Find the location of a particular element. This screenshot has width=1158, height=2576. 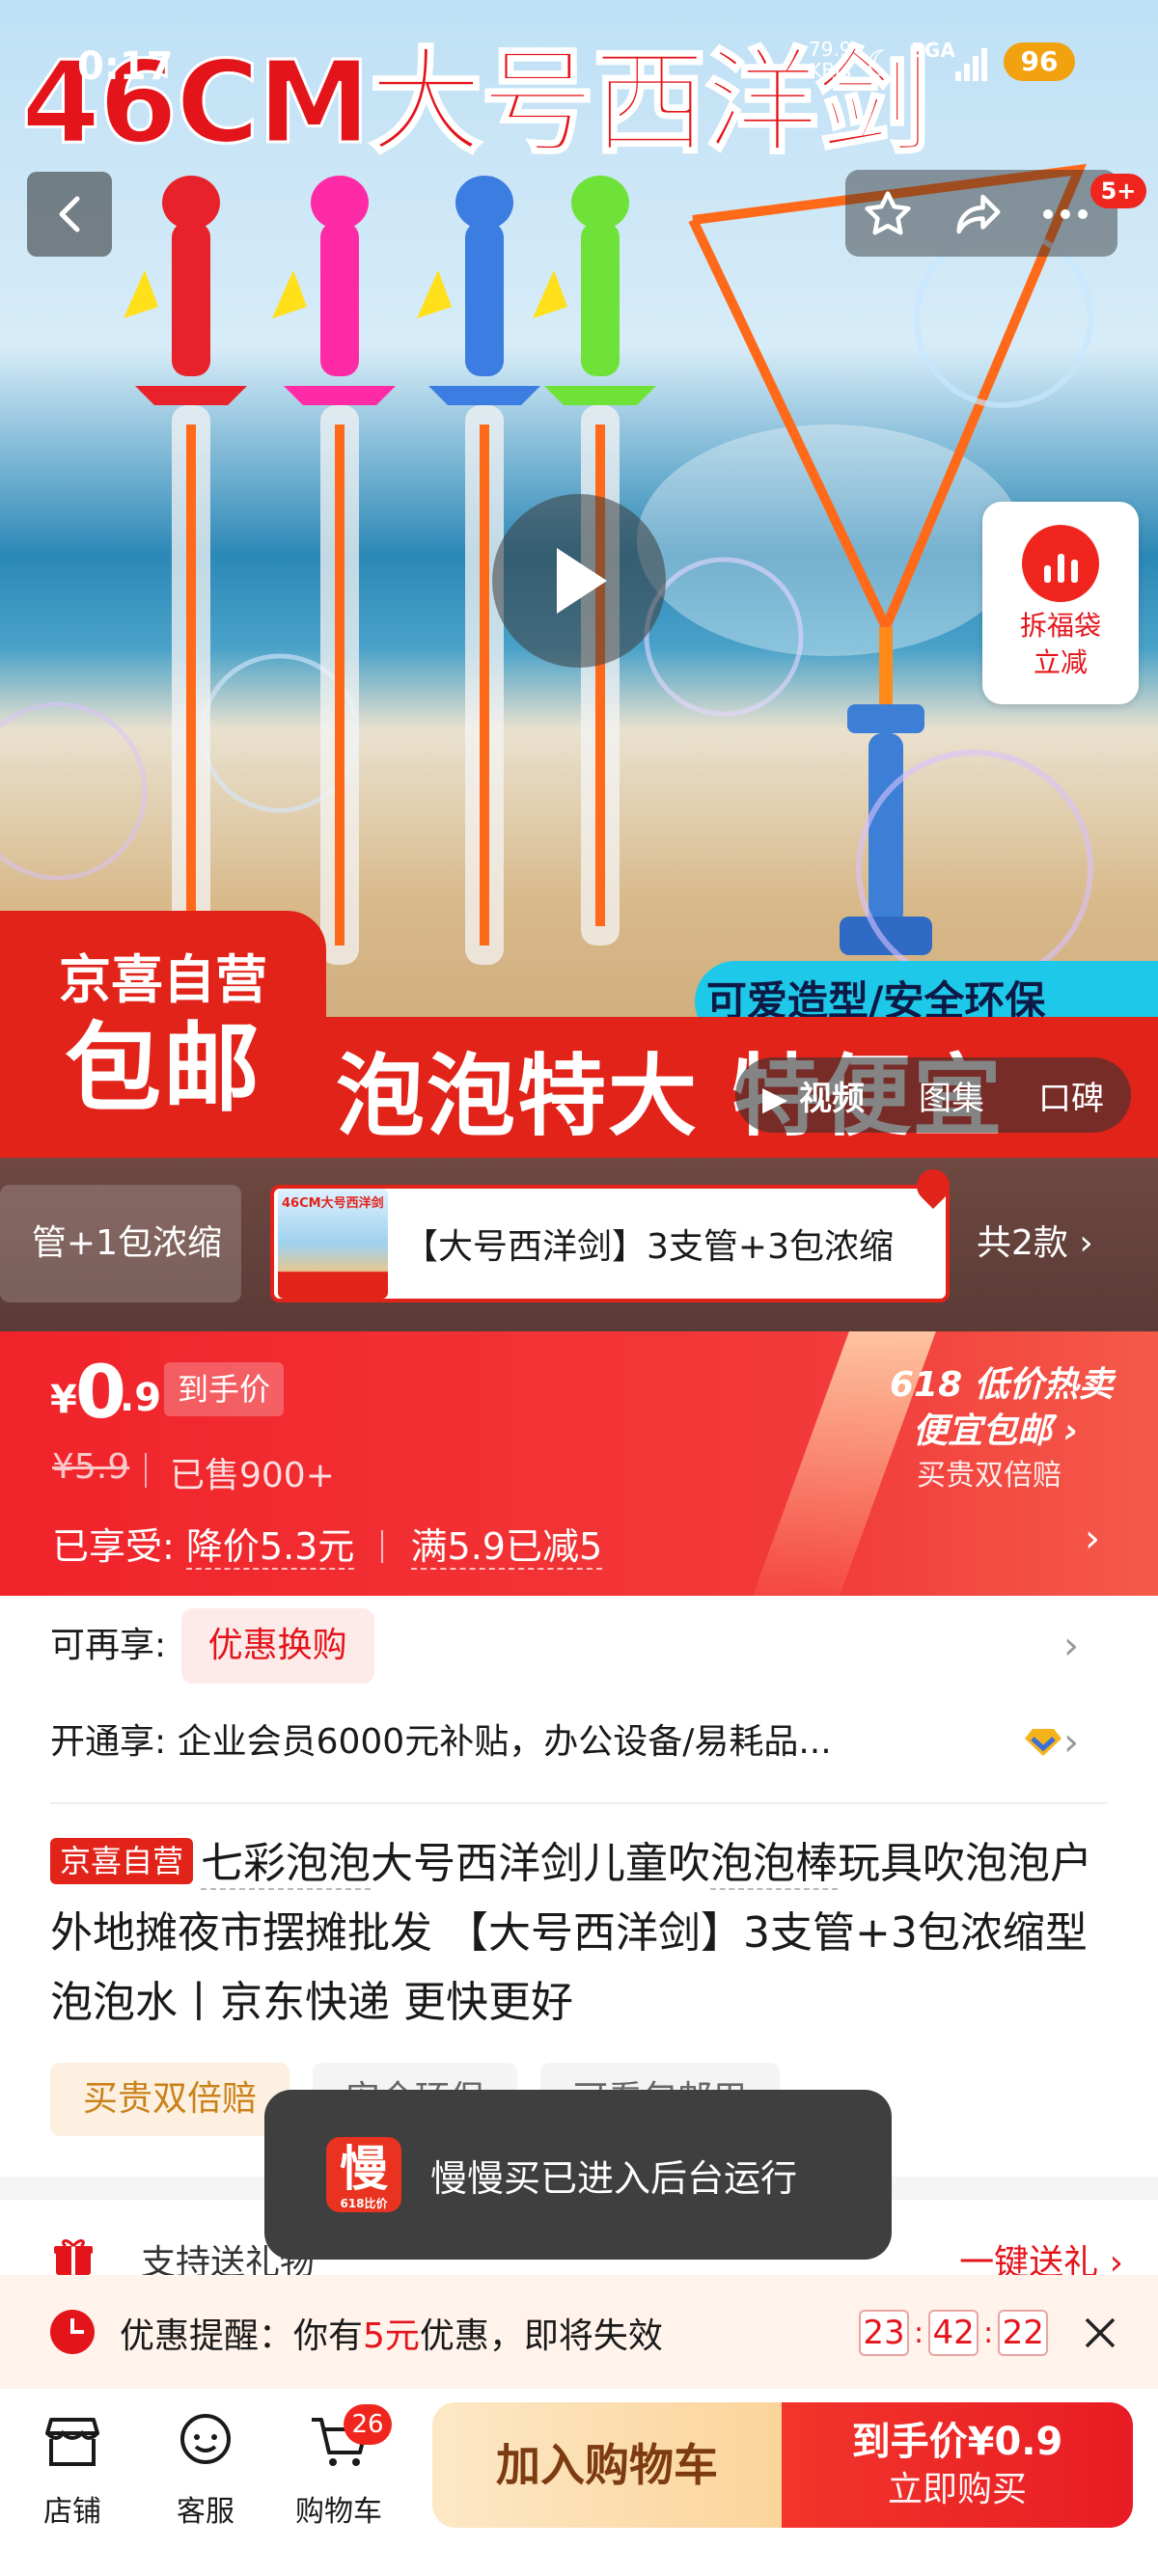

top-actions is located at coordinates (981, 214).